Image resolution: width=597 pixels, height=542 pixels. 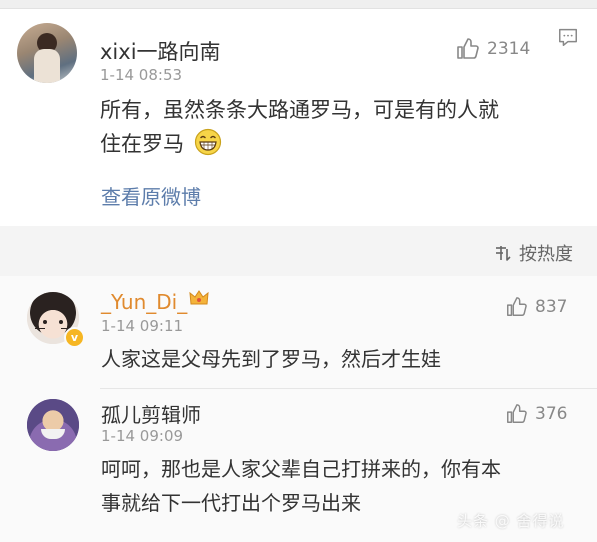 I want to click on view-original-weibo-link: 查看原微博, so click(x=151, y=195).